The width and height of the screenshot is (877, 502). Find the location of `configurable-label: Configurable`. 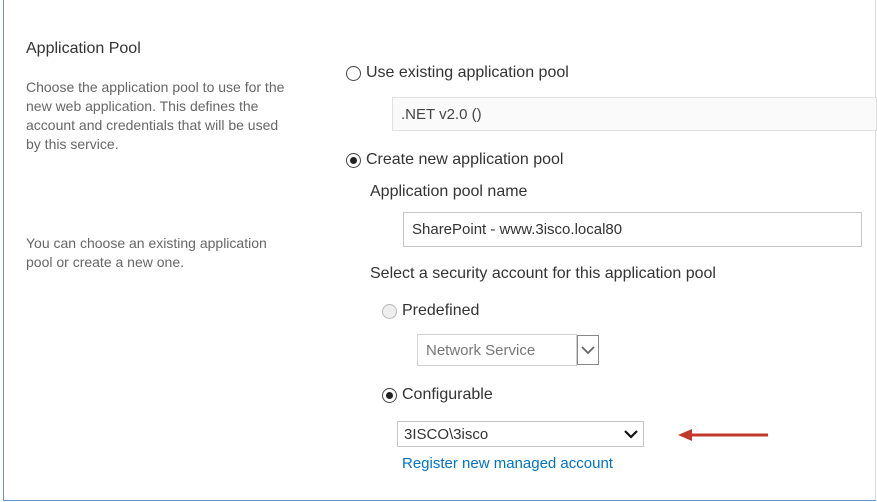

configurable-label: Configurable is located at coordinates (447, 394).